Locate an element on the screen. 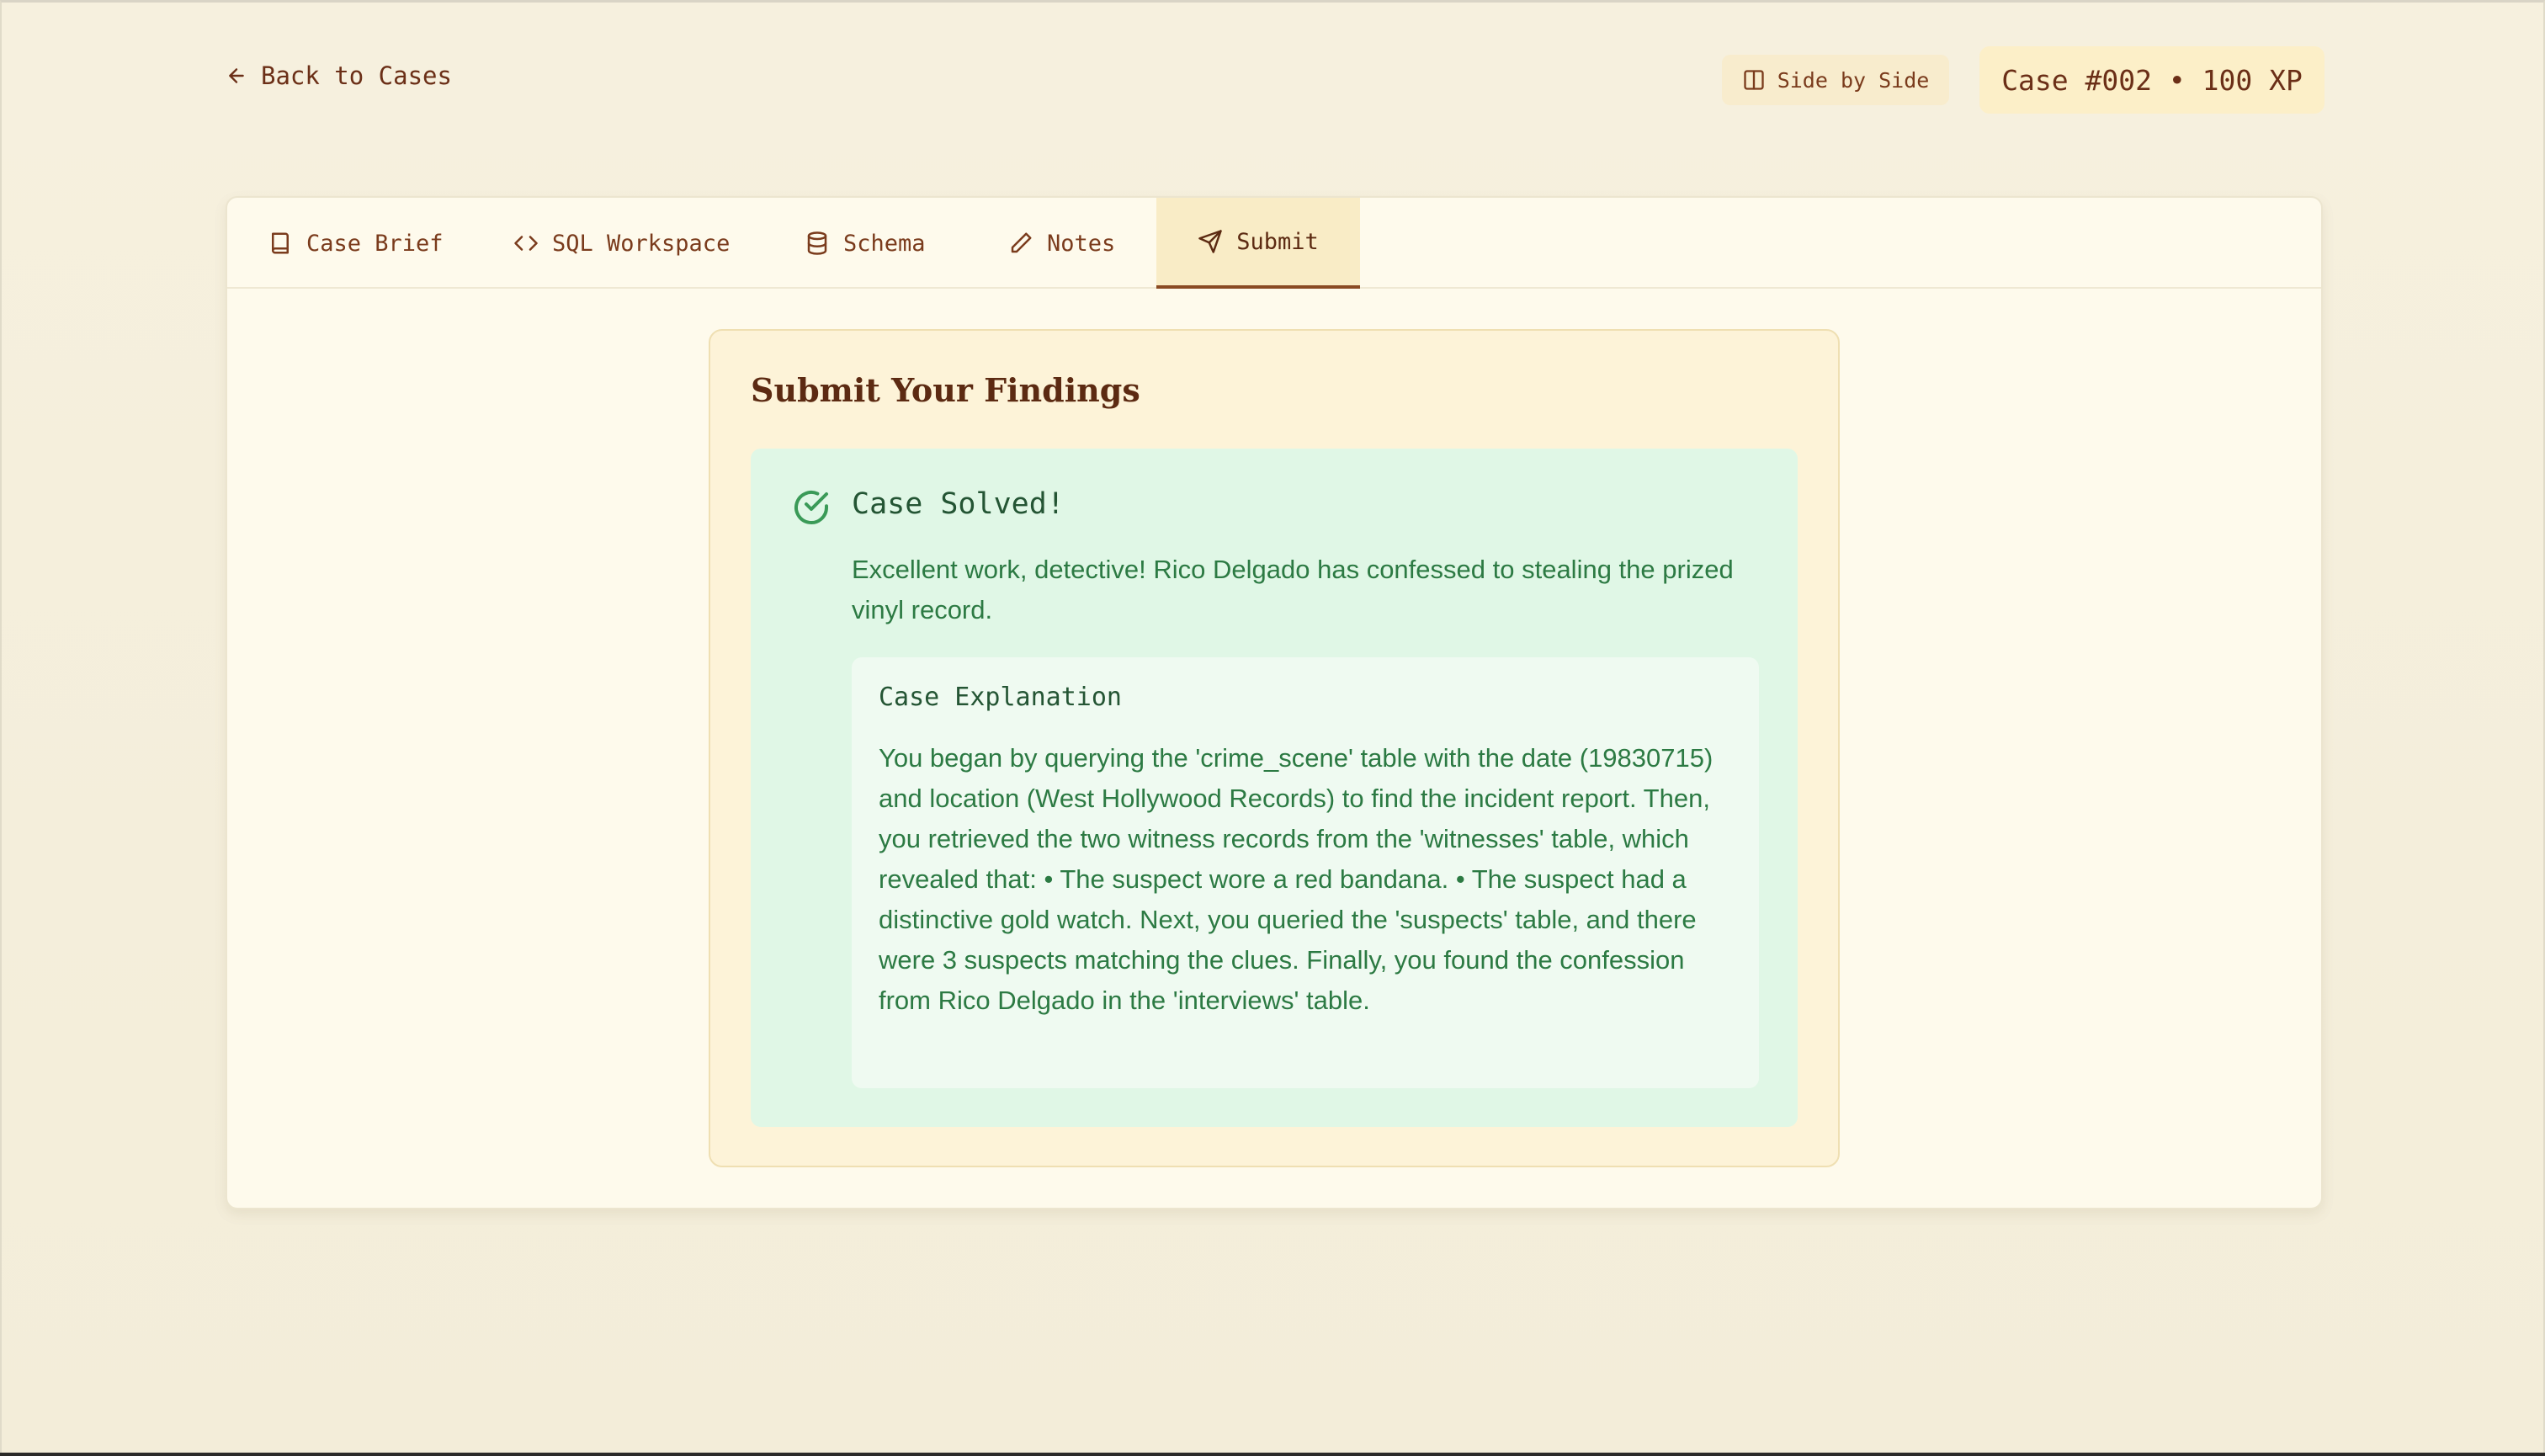  code-icon is located at coordinates (526, 244).